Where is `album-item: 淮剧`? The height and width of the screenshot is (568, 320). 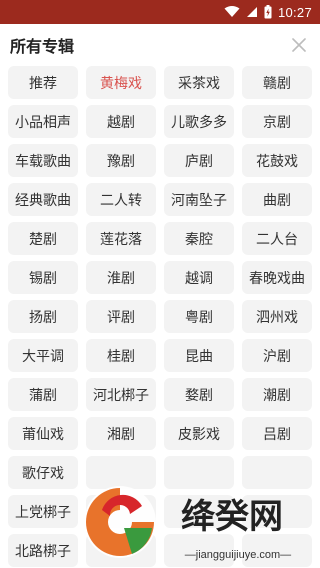 album-item: 淮剧 is located at coordinates (121, 277).